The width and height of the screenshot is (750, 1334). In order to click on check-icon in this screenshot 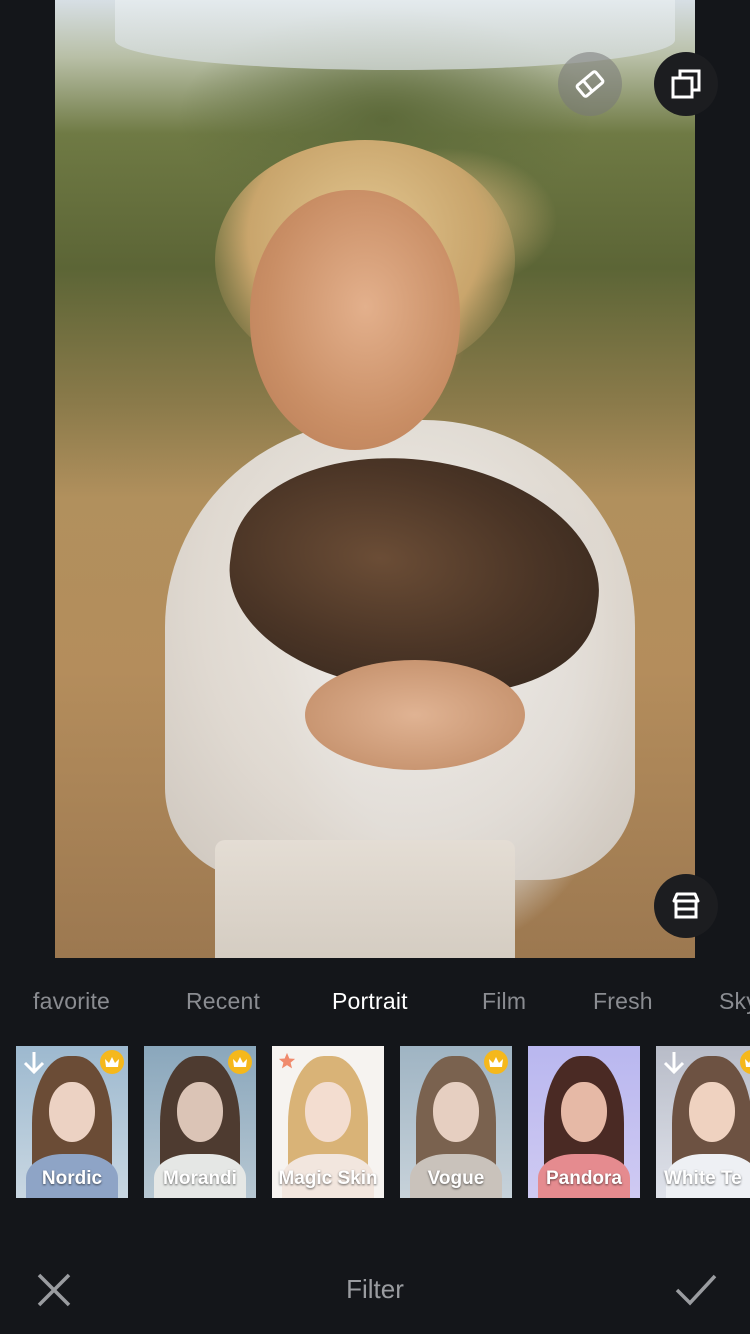, I will do `click(696, 1290)`.